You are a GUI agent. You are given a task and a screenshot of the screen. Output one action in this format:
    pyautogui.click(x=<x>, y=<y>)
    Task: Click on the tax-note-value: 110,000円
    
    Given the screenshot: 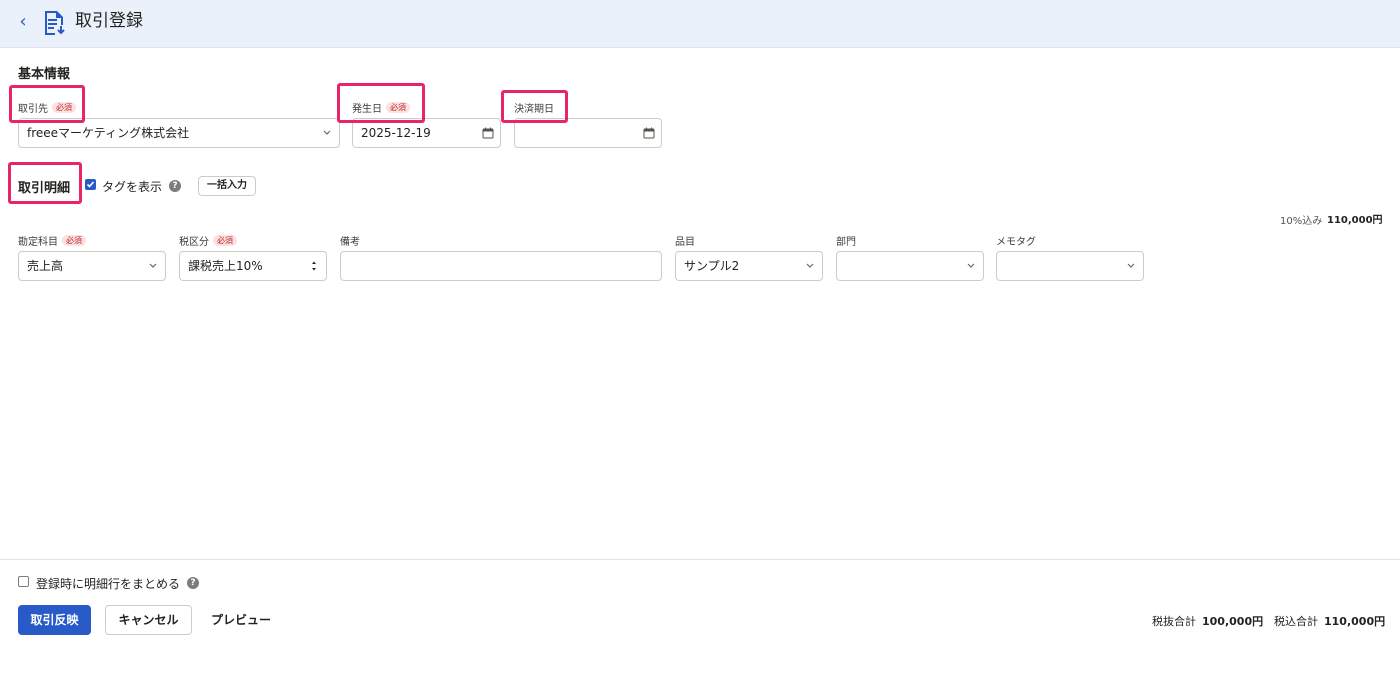 What is the action you would take?
    pyautogui.click(x=1355, y=220)
    